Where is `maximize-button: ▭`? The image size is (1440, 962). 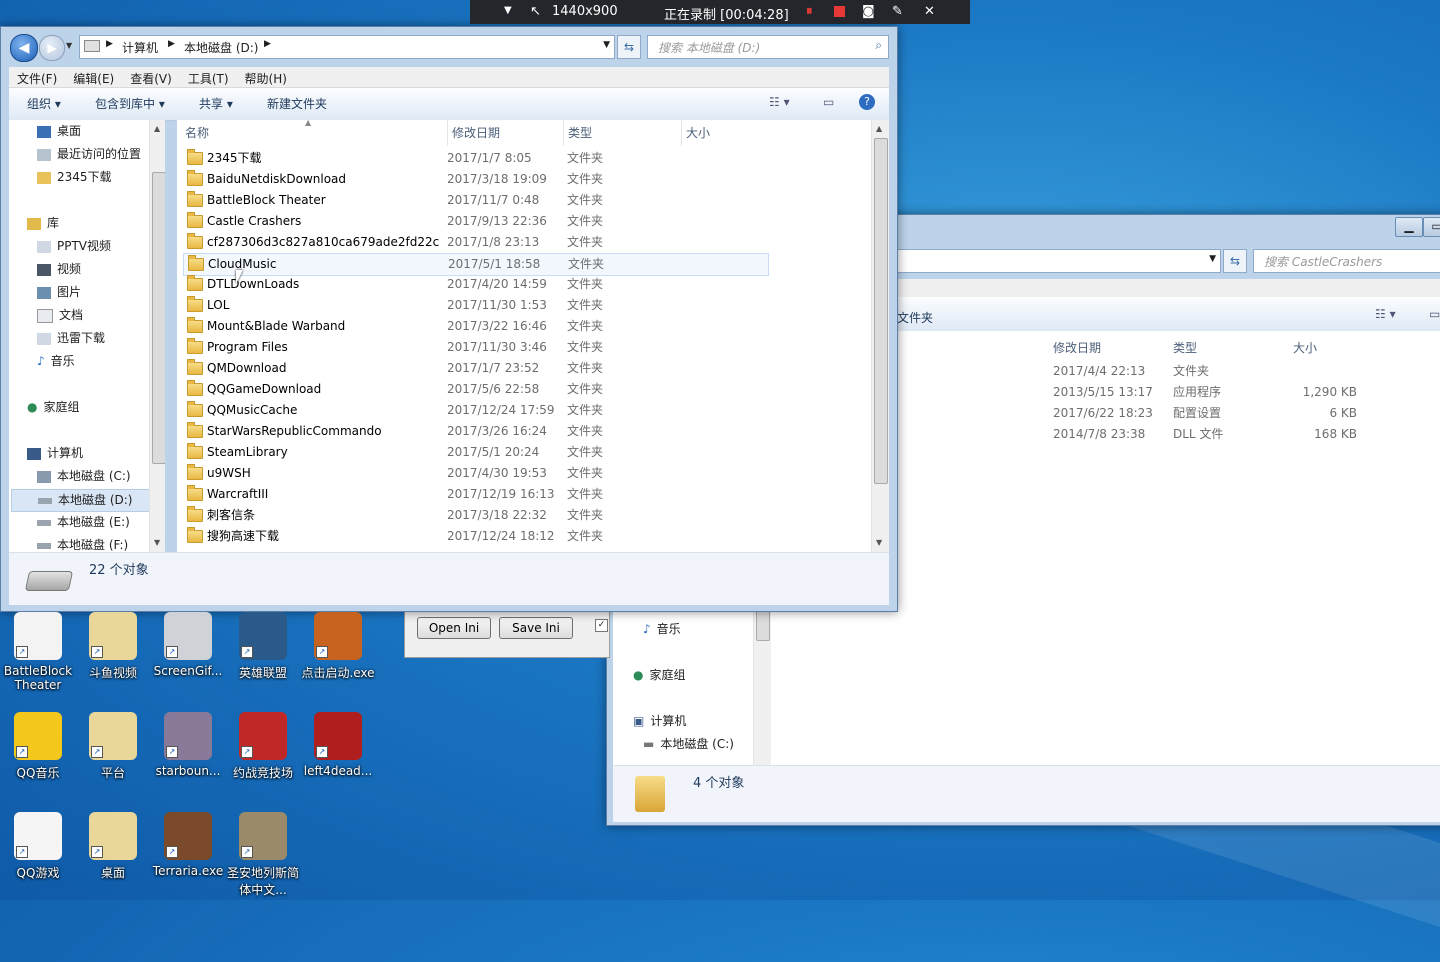 maximize-button: ▭ is located at coordinates (1431, 227).